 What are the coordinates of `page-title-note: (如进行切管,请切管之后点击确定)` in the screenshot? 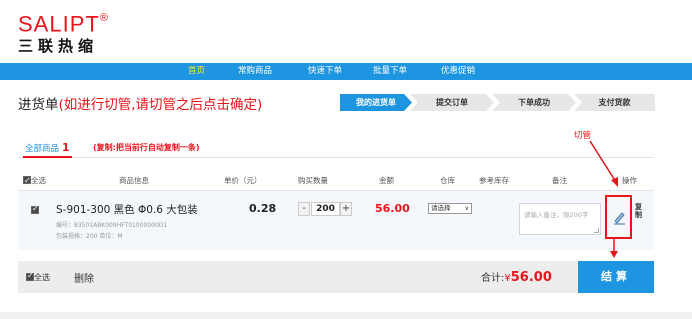 It's located at (160, 105).